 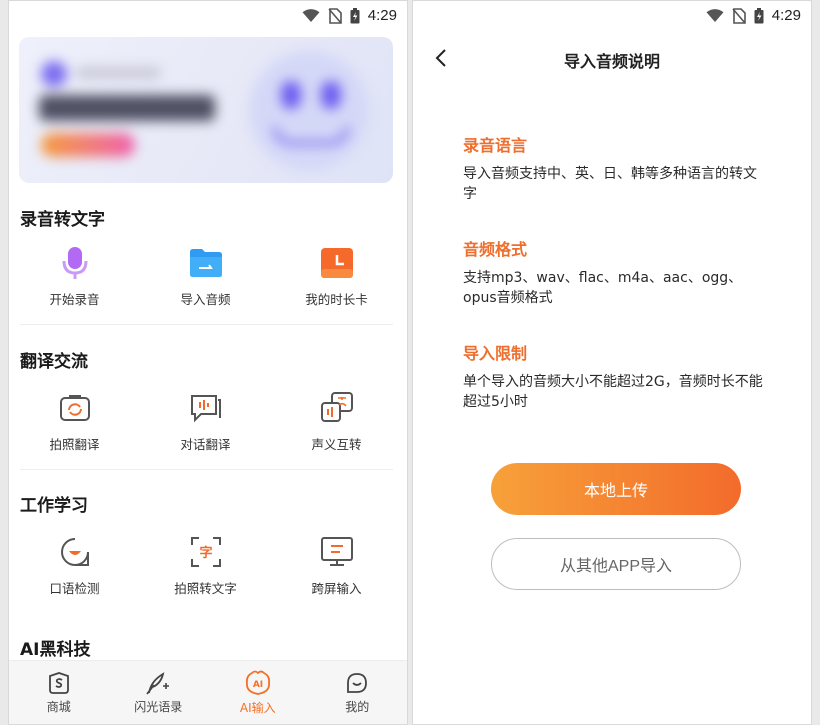 I want to click on tab-mine: 我的, so click(x=358, y=692).